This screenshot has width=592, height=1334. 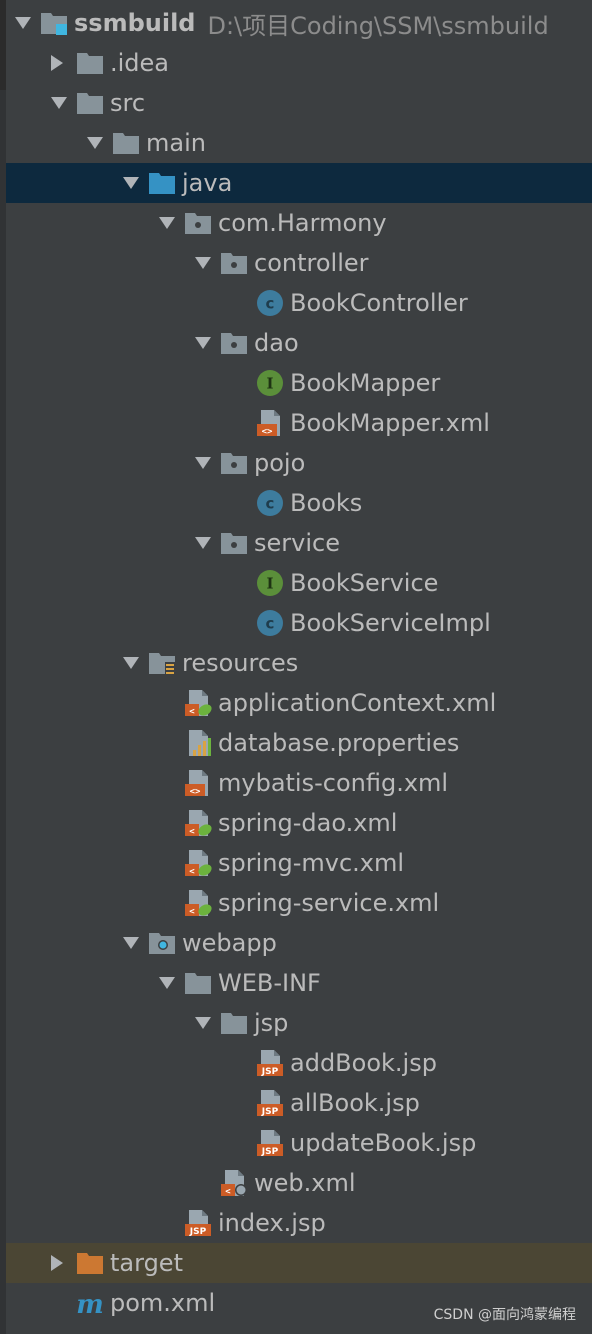 What do you see at coordinates (299, 1143) in the screenshot?
I see `tree-node-updatebook-jsp: JSP updateBook.jsp` at bounding box center [299, 1143].